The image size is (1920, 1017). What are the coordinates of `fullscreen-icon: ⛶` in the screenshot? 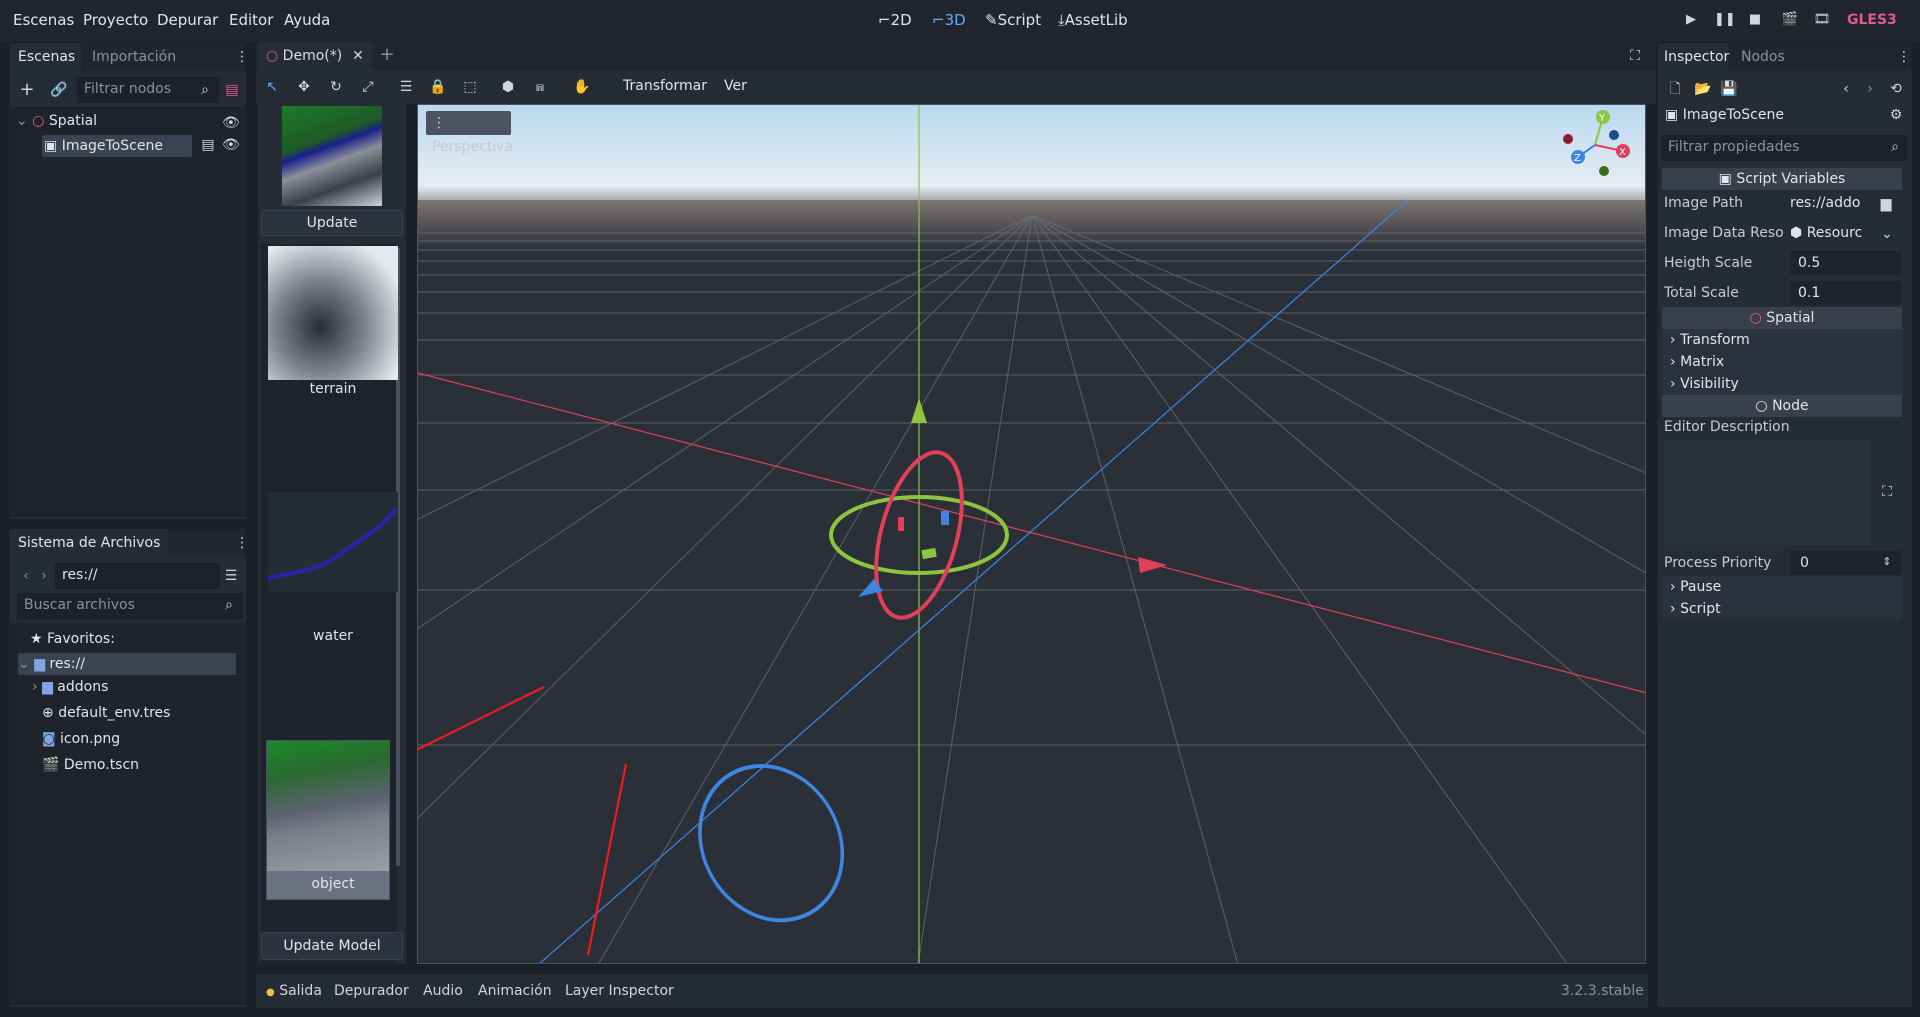 It's located at (1635, 56).